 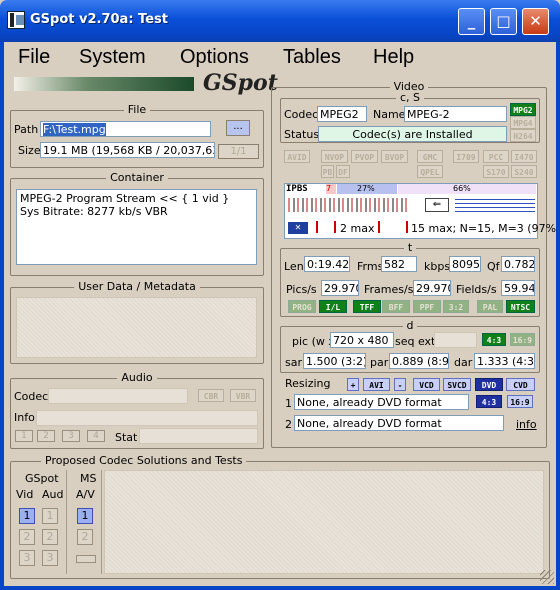 What do you see at coordinates (535, 21) in the screenshot?
I see `close-button: ✕` at bounding box center [535, 21].